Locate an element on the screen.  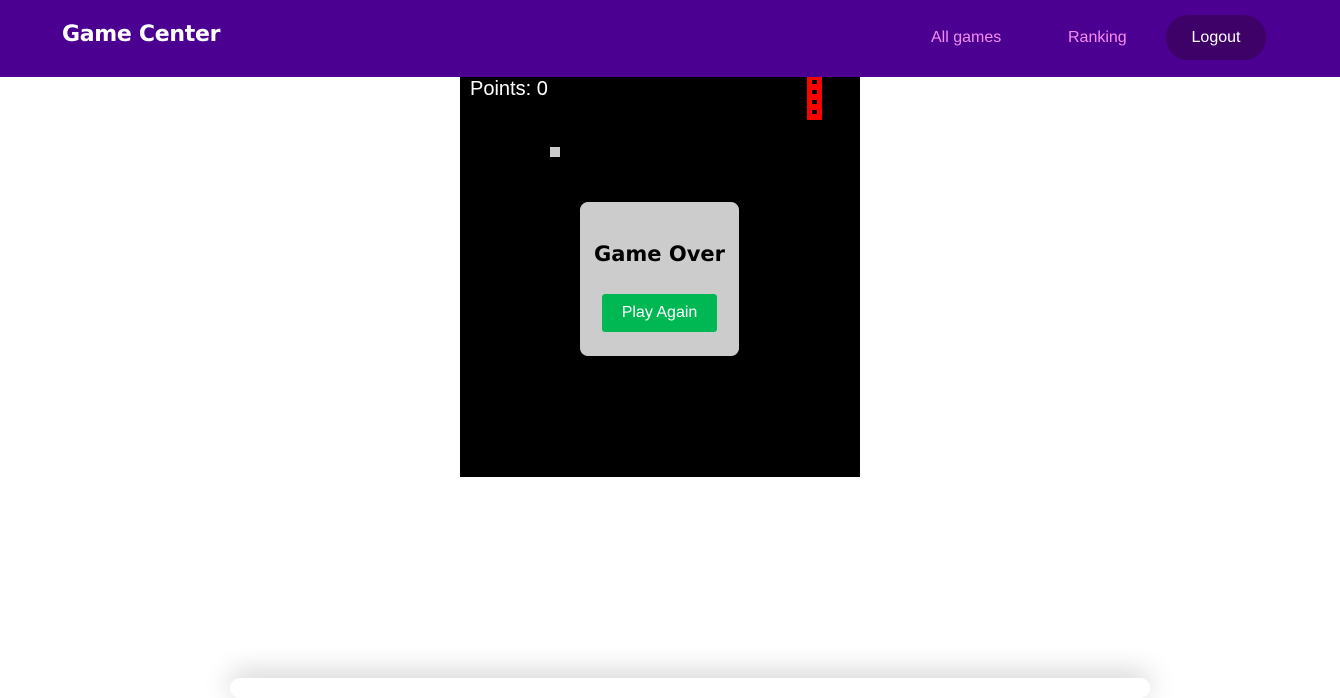
game-over-dialog: Game Over Play Again is located at coordinates (659, 279).